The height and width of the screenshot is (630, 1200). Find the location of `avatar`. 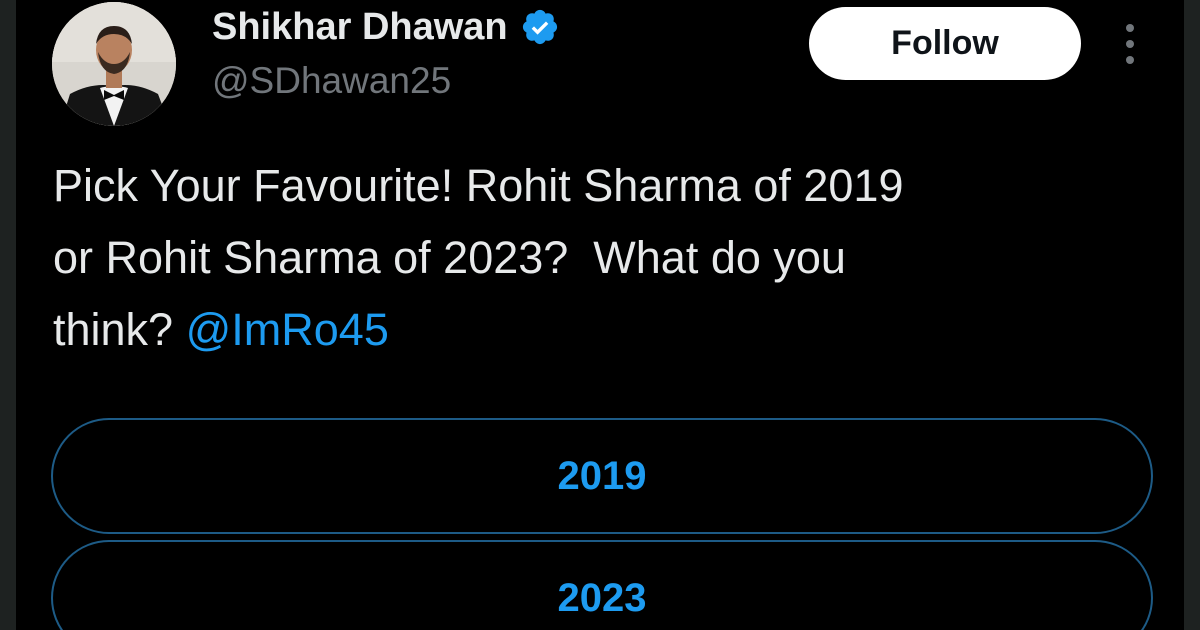

avatar is located at coordinates (114, 64).